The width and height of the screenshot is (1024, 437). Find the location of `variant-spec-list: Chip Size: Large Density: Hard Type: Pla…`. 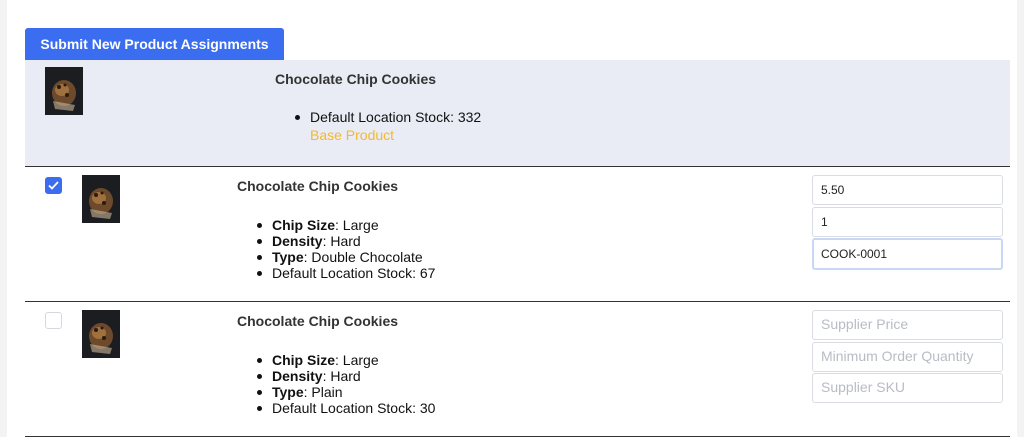

variant-spec-list: Chip Size: Large Density: Hard Type: Pla… is located at coordinates (343, 384).